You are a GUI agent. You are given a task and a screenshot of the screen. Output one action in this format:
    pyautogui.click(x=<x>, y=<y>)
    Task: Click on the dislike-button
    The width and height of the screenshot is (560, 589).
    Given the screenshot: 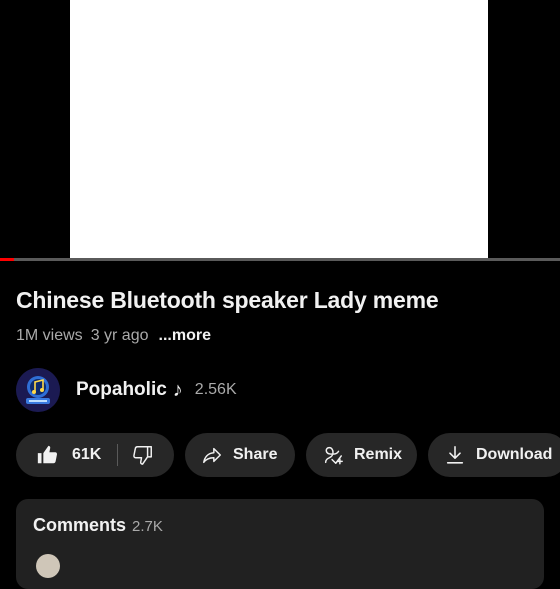 What is the action you would take?
    pyautogui.click(x=143, y=455)
    